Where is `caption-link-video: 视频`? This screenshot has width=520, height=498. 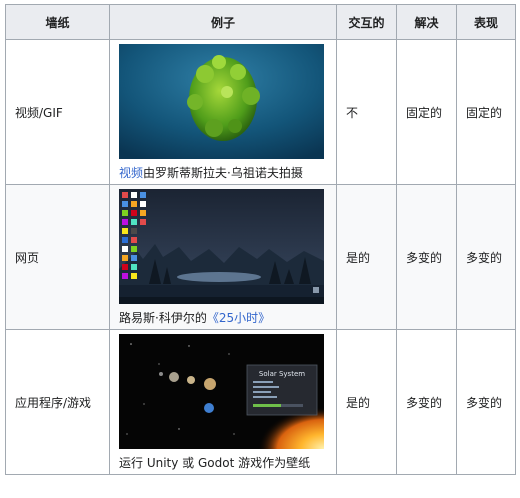
caption-link-video: 视频 is located at coordinates (131, 173).